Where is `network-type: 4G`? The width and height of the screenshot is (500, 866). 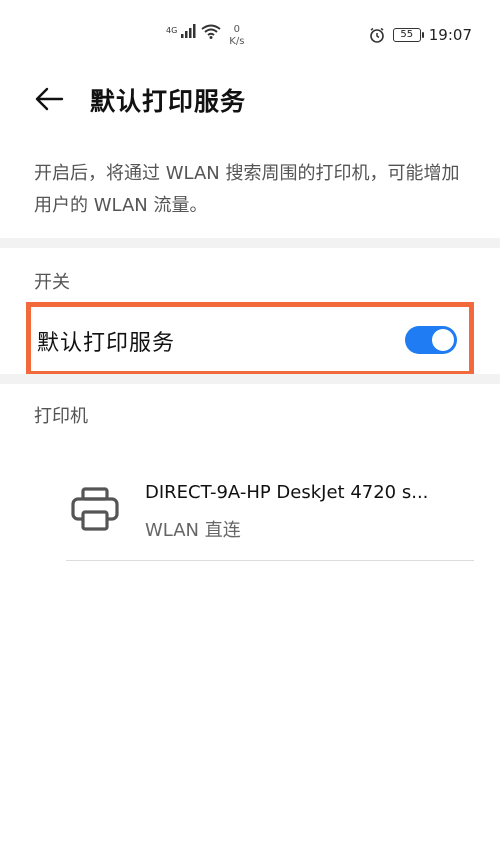
network-type: 4G is located at coordinates (172, 30).